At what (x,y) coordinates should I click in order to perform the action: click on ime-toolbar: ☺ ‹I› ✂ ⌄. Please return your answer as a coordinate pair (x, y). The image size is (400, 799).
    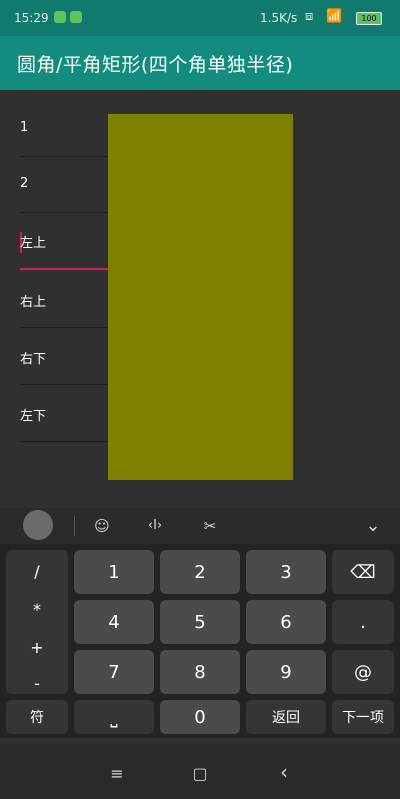
    Looking at the image, I should click on (200, 526).